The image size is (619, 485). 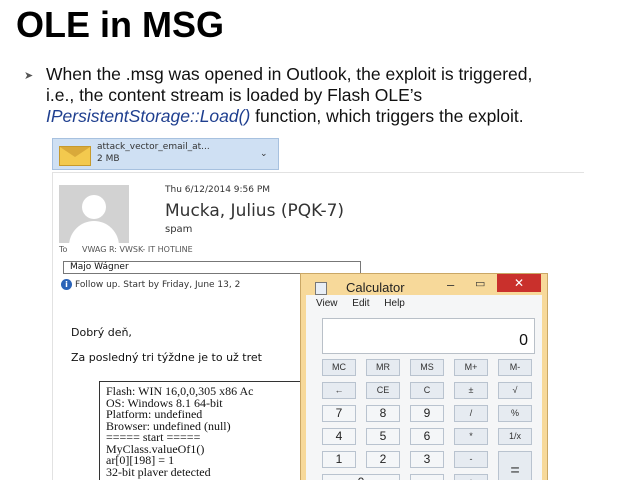 I want to click on email-sender: Mucka, Julius (PQK-7), so click(x=254, y=211).